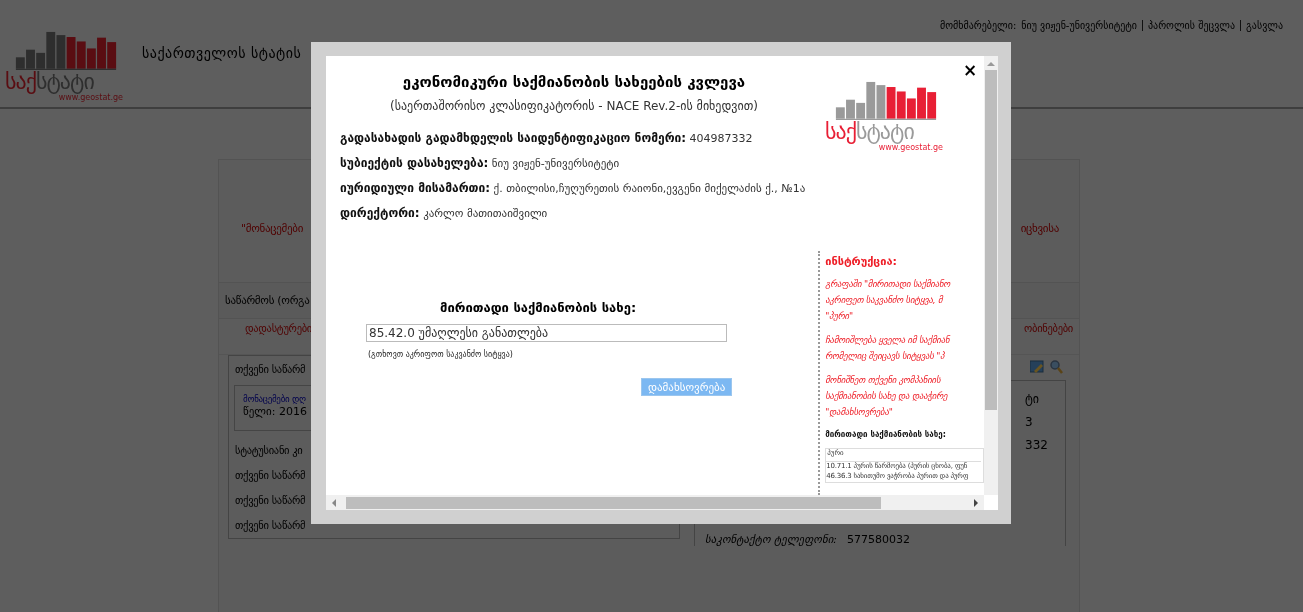 The width and height of the screenshot is (1303, 612). What do you see at coordinates (883, 380) in the screenshot?
I see `instruction-text: მონიშნეთ თქვენი კომპანიის` at bounding box center [883, 380].